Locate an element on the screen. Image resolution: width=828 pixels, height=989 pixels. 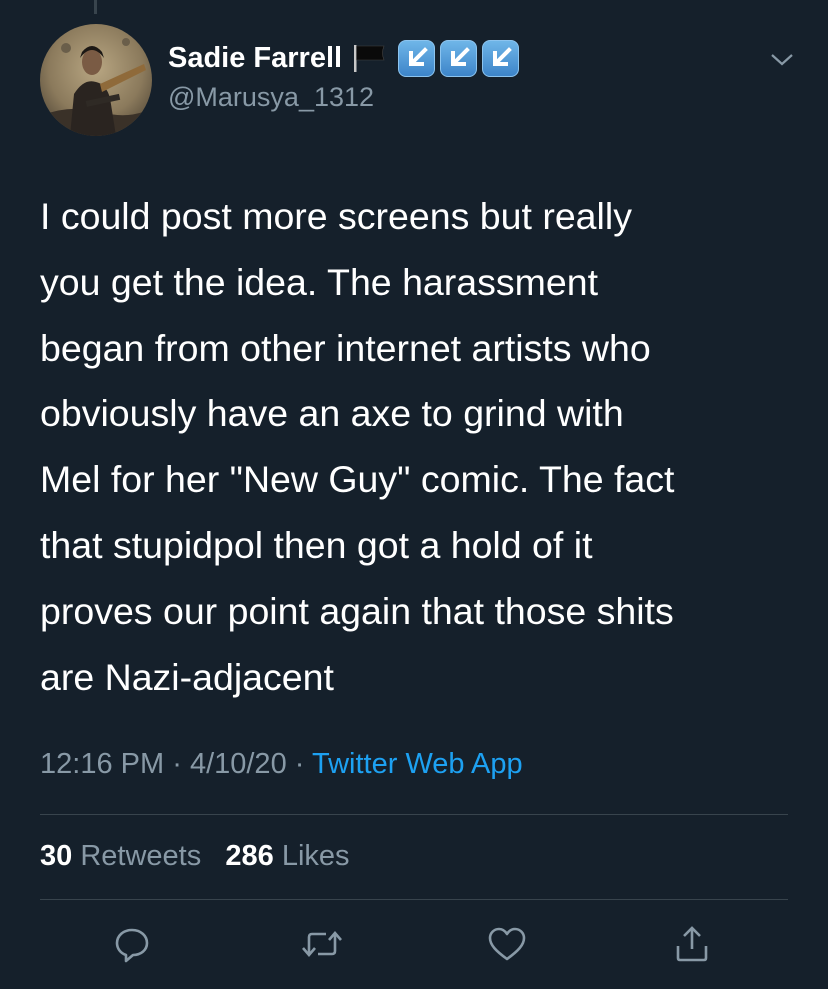
tweet-header: Sadie Farrell @Marusya_1312 is located at coordinates (420, 80).